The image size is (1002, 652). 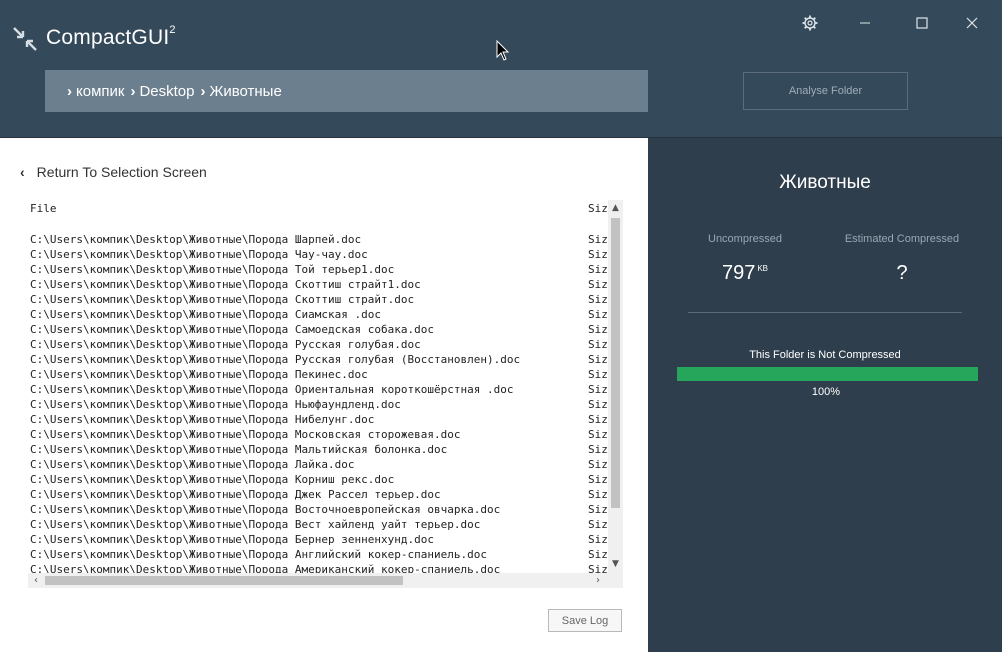 I want to click on progress-percent: 100%, so click(x=826, y=392).